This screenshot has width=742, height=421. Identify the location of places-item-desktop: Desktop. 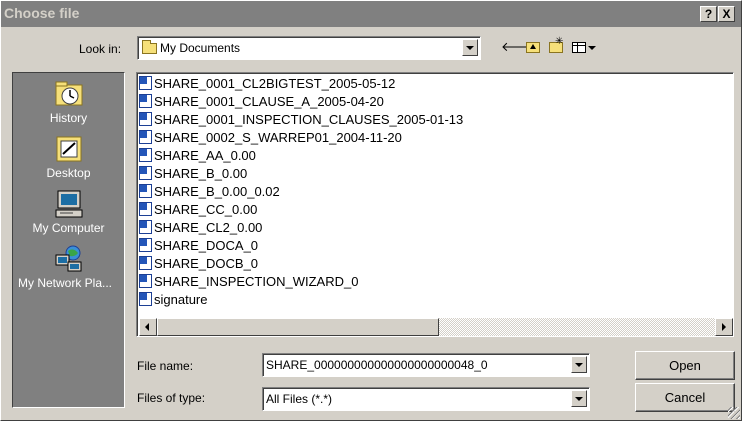
(68, 158).